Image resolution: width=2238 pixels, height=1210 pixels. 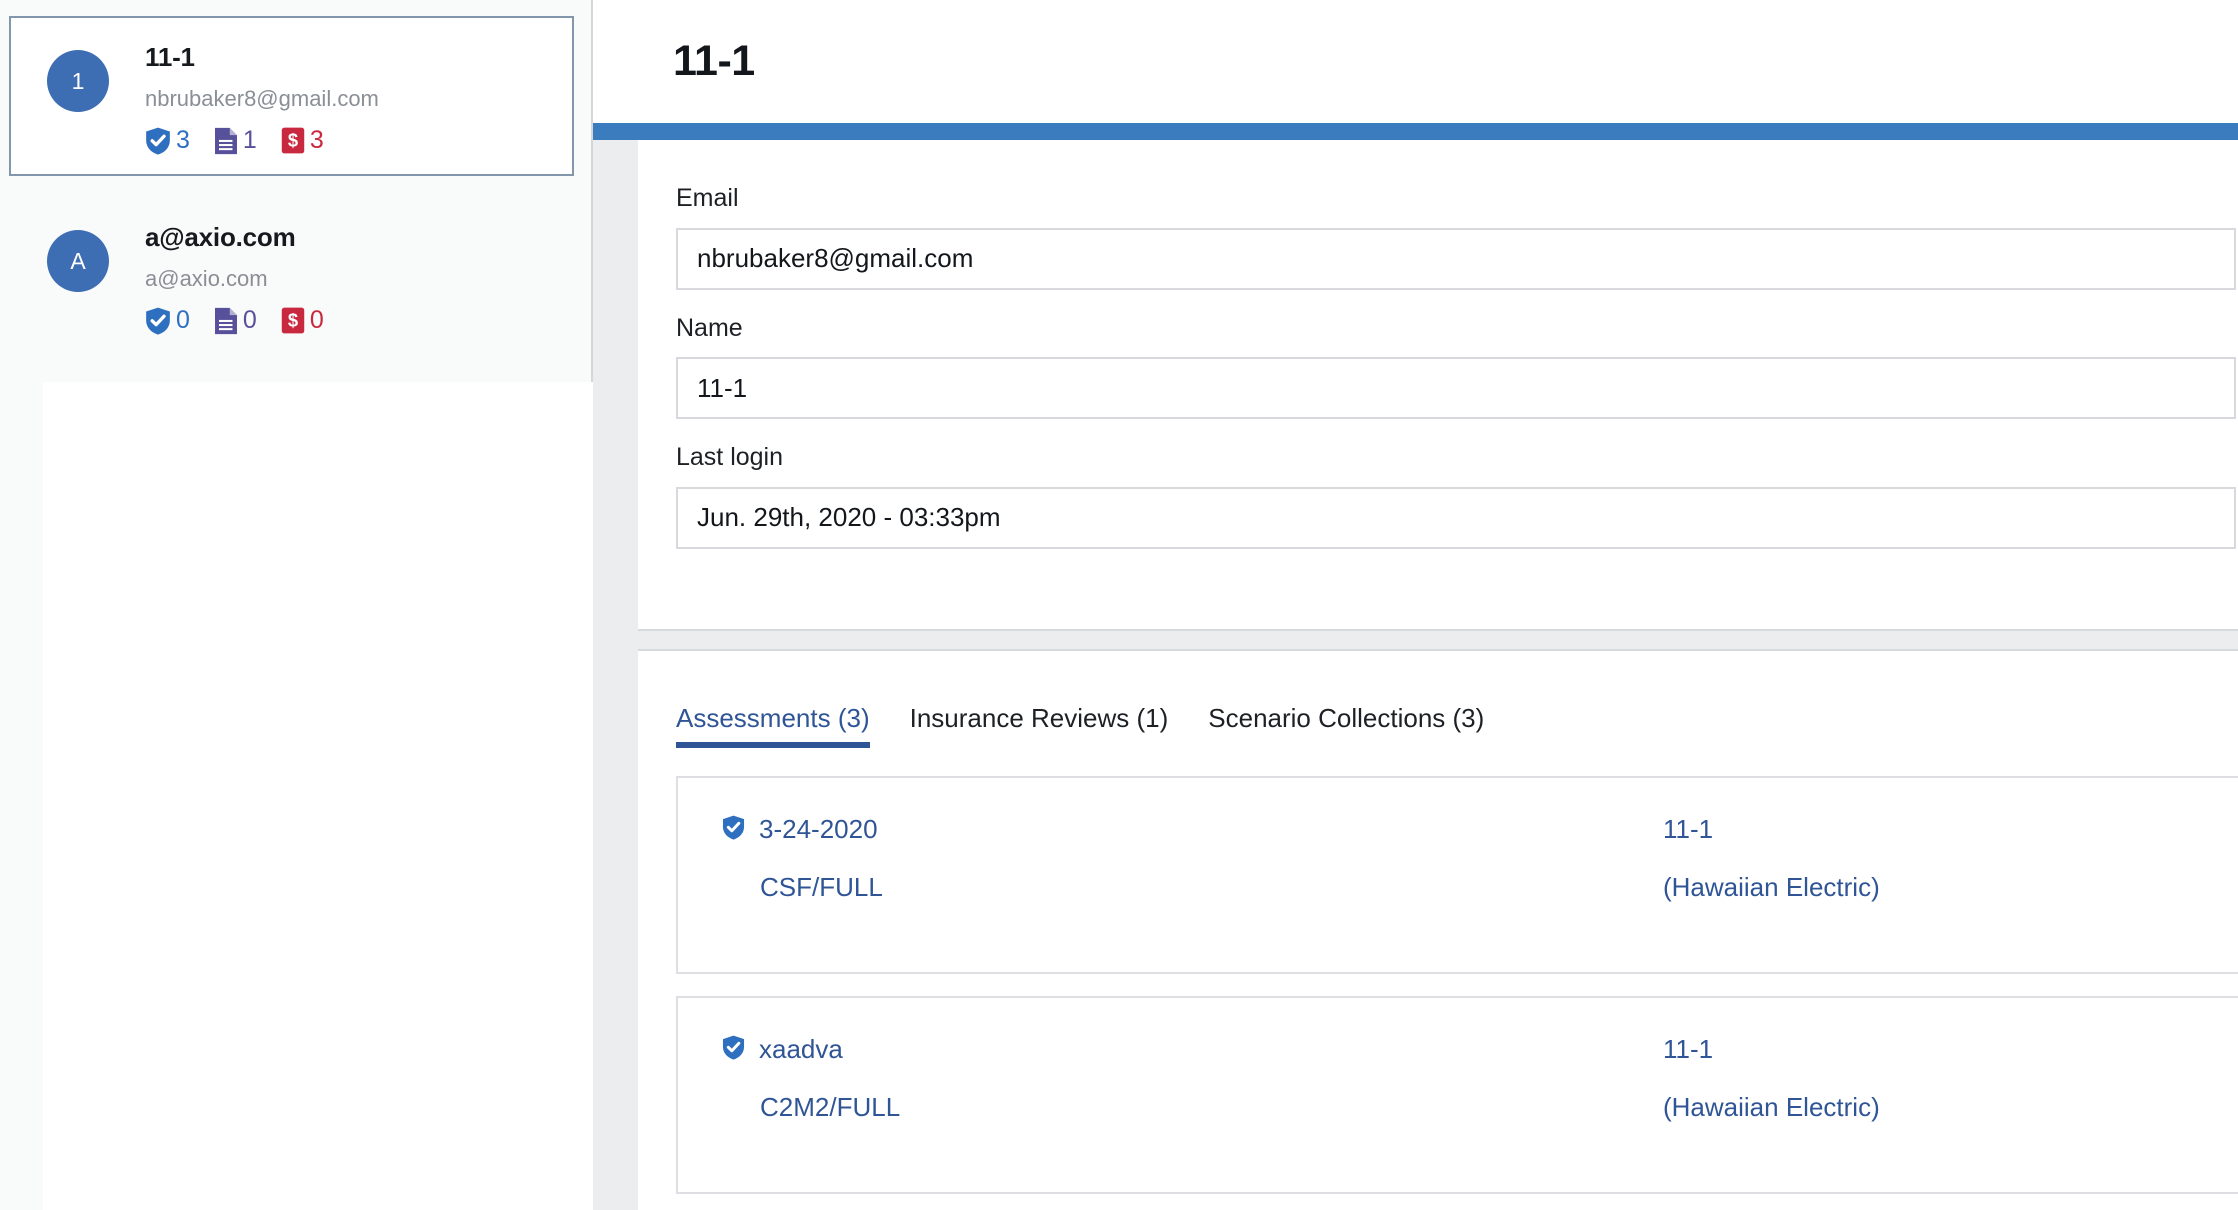 I want to click on user-card-inner: 1 11-1 nbrubaker8@gmail.com 3 1 $ 3, so click(x=291, y=97).